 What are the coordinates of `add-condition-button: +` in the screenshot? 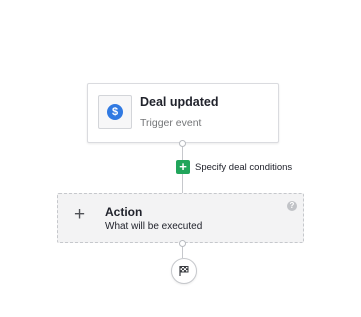 It's located at (183, 167).